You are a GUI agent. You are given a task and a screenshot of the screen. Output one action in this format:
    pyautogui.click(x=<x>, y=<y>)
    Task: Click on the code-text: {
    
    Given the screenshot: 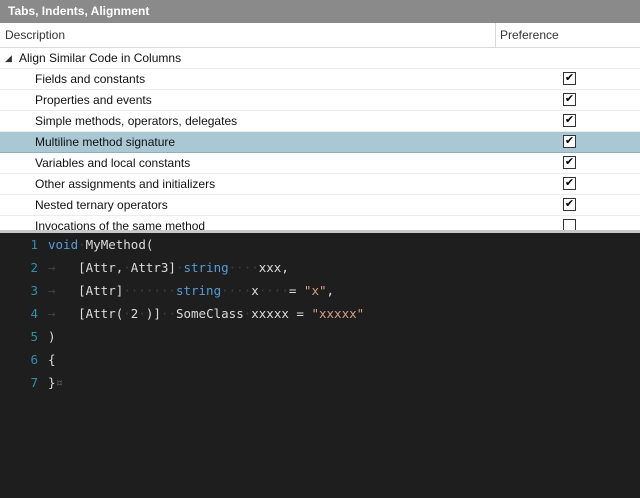 What is the action you would take?
    pyautogui.click(x=52, y=359)
    